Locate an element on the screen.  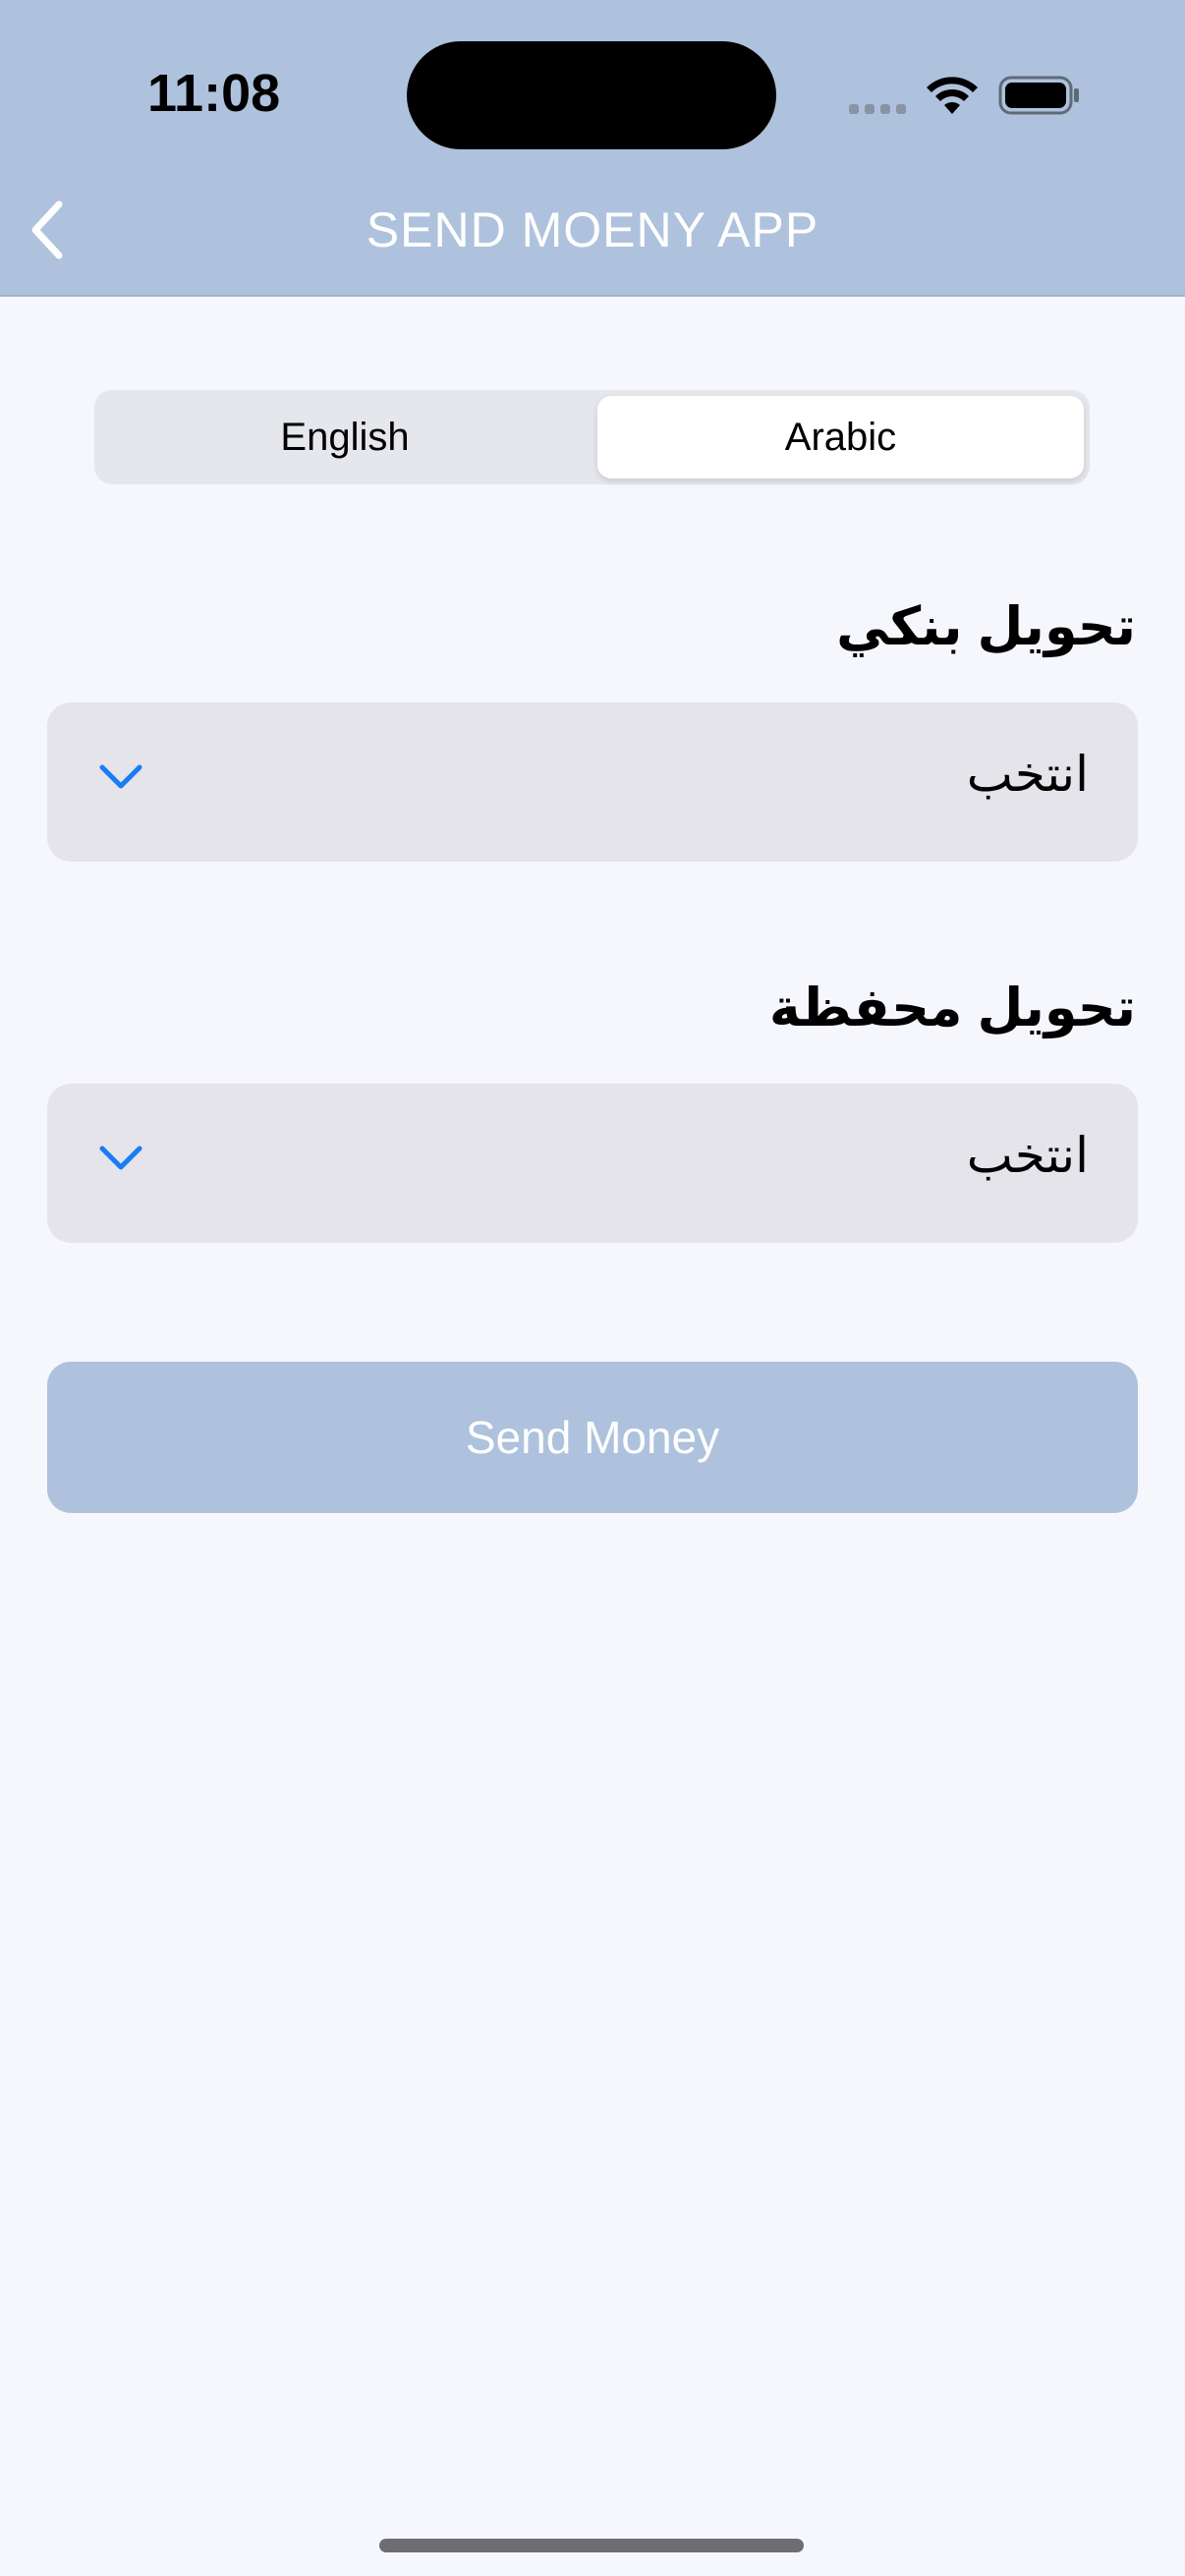
navigation-header: 11:08 SEND MOENY APP is located at coordinates (592, 148).